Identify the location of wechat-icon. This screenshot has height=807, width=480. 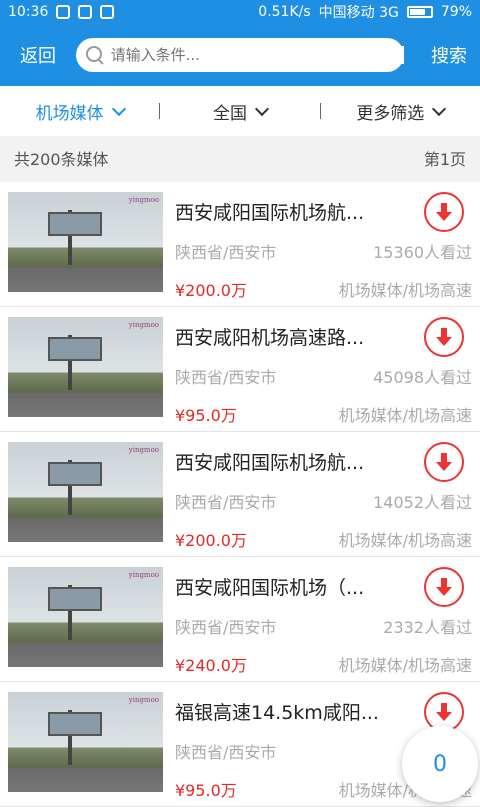
(63, 12).